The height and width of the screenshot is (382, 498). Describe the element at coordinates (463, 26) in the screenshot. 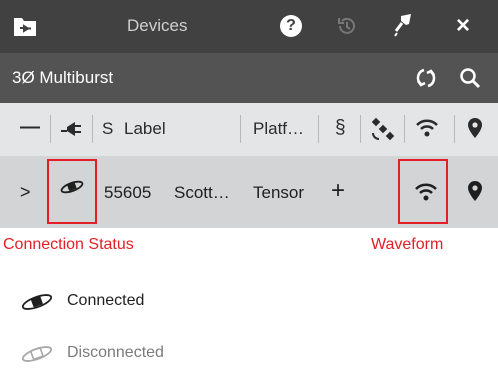

I see `close-icon: ×` at that location.